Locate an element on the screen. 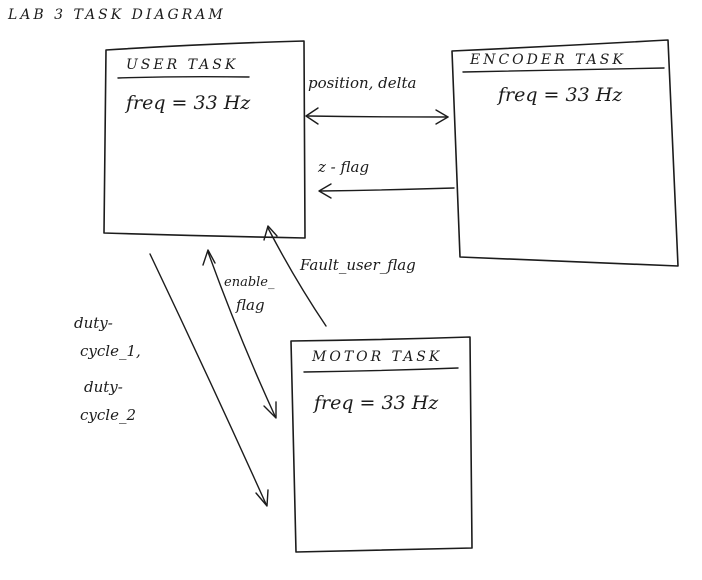 Image resolution: width=702 pixels, height=580 pixels. duty-cycle-label-line1: duty- is located at coordinates (93, 323).